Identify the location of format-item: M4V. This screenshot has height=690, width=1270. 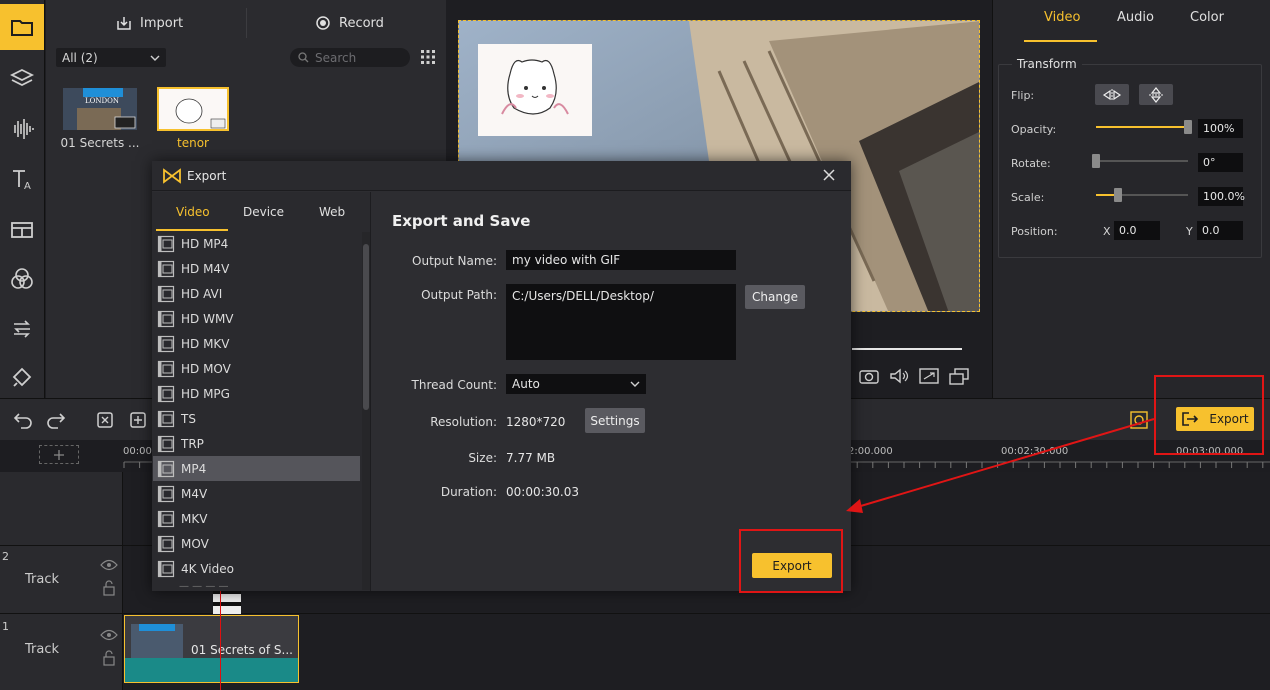
(256, 493).